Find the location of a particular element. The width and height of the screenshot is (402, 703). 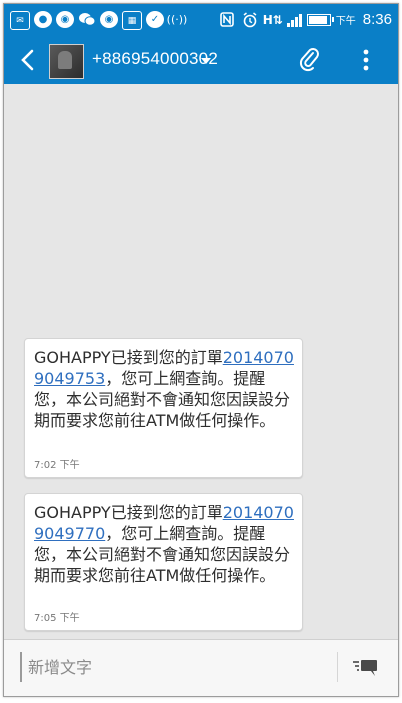

nfc-icon is located at coordinates (227, 19).